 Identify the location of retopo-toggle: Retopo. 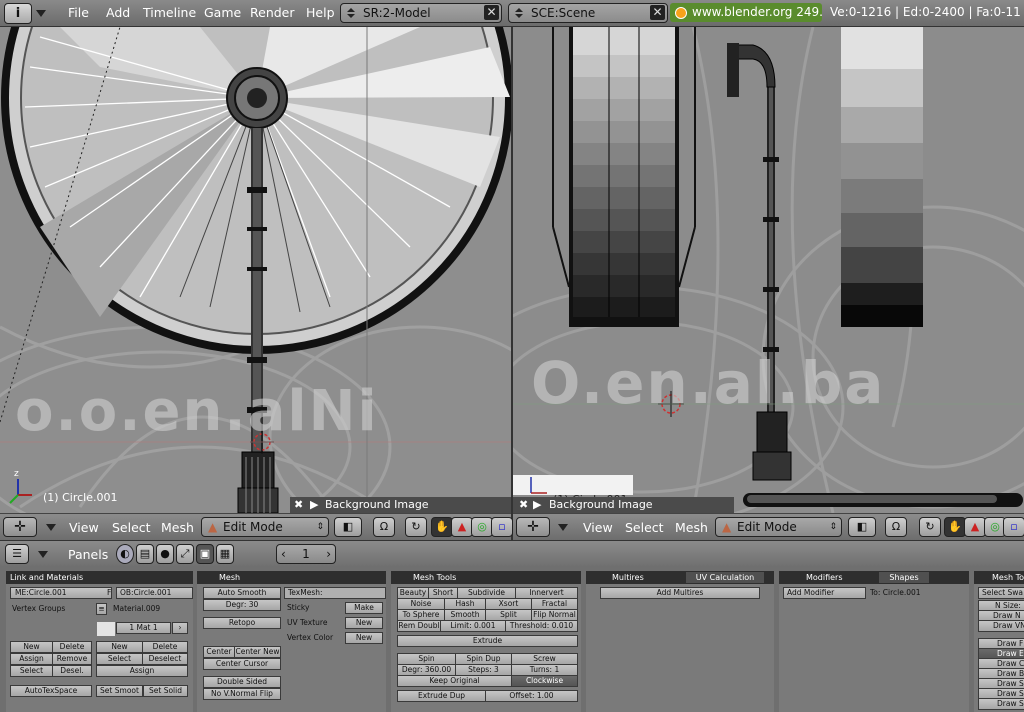
(242, 623).